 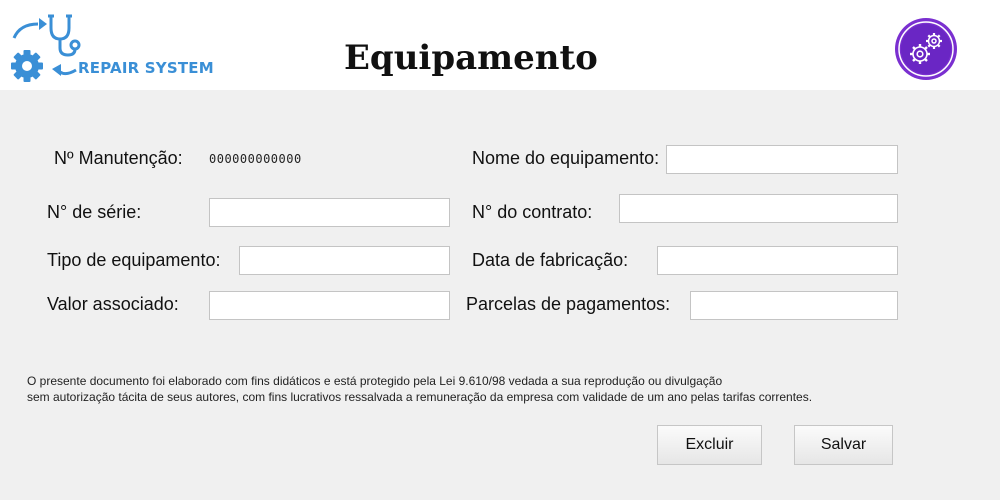 I want to click on manufacture-date-label: Data de fabricação:, so click(x=550, y=260).